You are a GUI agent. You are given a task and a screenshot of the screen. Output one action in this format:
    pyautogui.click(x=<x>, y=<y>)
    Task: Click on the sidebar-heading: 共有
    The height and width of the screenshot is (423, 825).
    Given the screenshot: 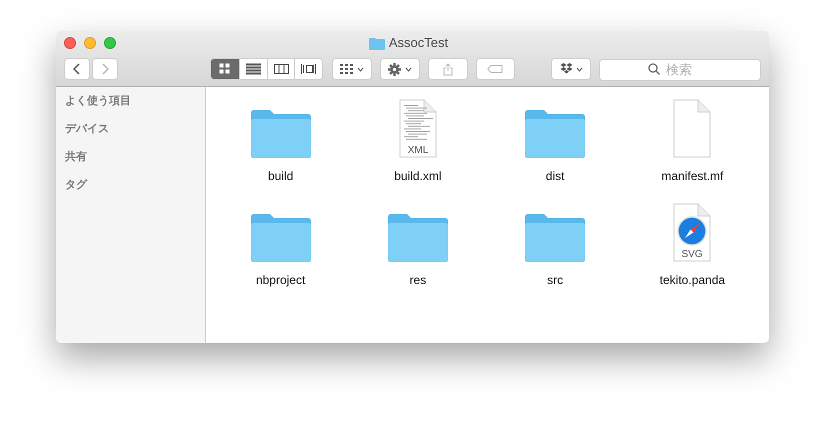 What is the action you would take?
    pyautogui.click(x=135, y=157)
    